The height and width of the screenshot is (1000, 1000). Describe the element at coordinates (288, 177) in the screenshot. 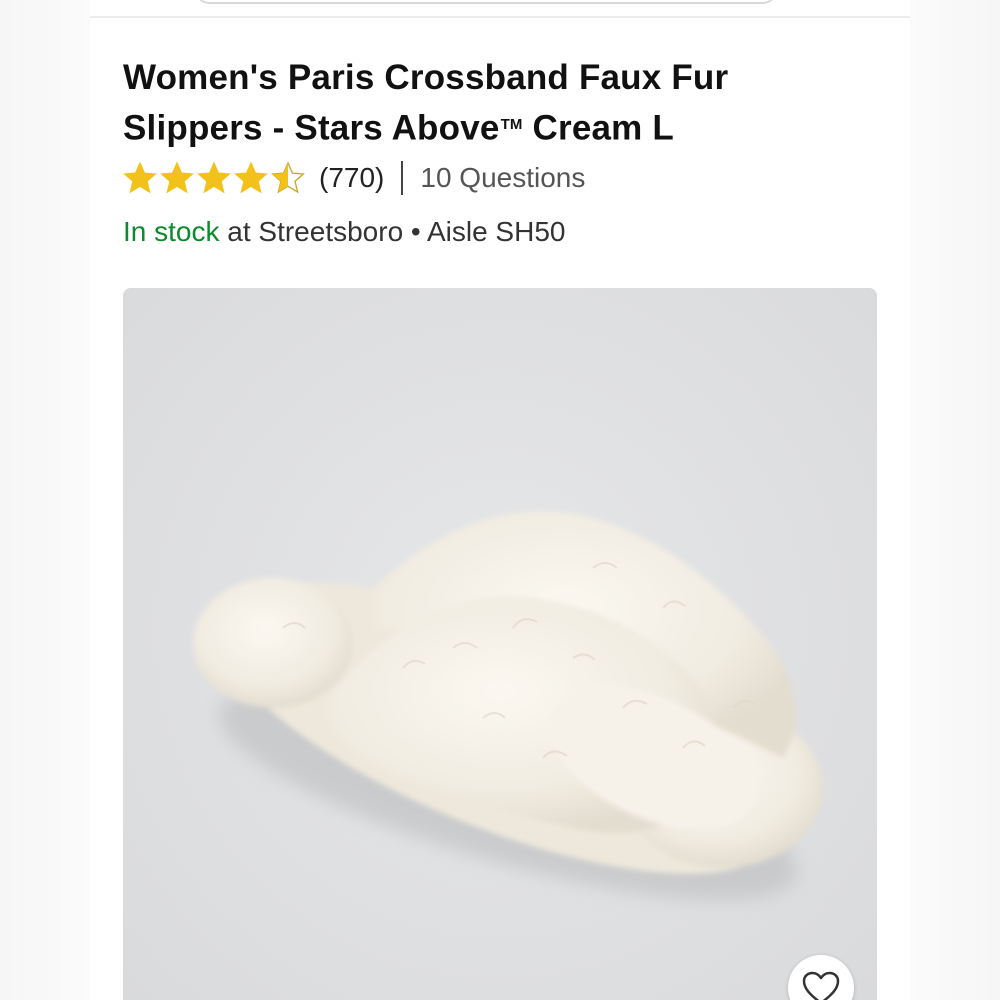

I see `star-half-icon` at that location.